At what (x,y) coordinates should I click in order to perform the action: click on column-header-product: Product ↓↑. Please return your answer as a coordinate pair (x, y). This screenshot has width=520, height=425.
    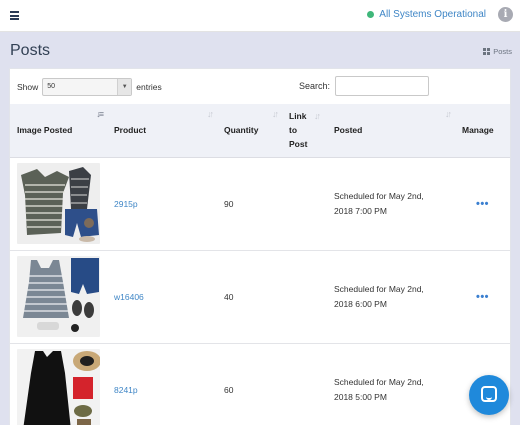
    Looking at the image, I should click on (162, 131).